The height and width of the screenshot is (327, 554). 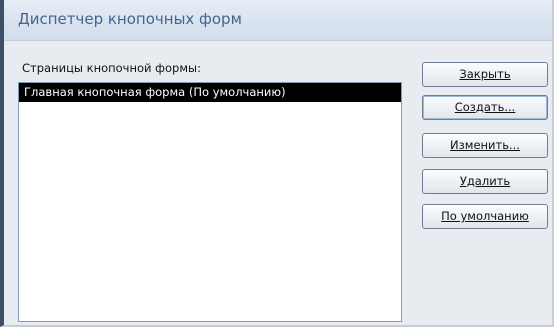 I want to click on pages-list-label: Страницы кнопочной формы:, so click(x=111, y=68).